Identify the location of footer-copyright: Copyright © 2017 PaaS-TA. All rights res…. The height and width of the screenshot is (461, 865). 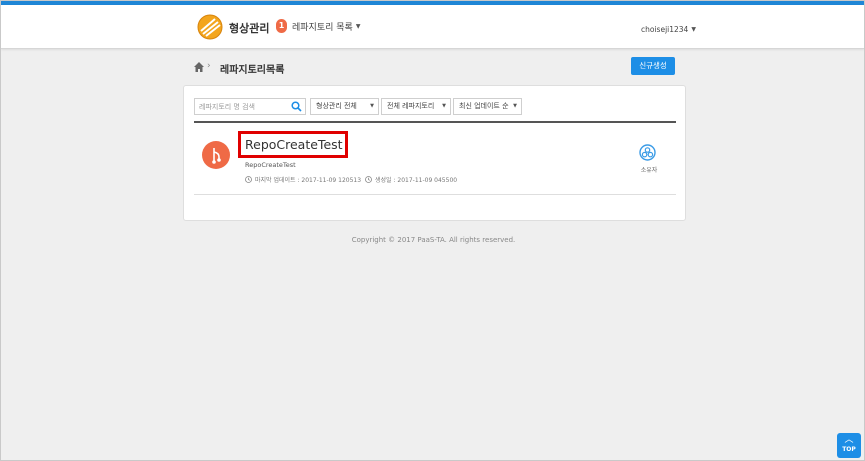
(433, 240).